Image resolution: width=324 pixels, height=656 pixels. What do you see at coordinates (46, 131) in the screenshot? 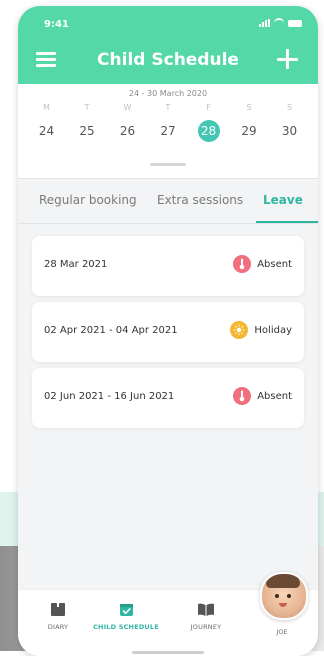
I see `day-number: 24` at bounding box center [46, 131].